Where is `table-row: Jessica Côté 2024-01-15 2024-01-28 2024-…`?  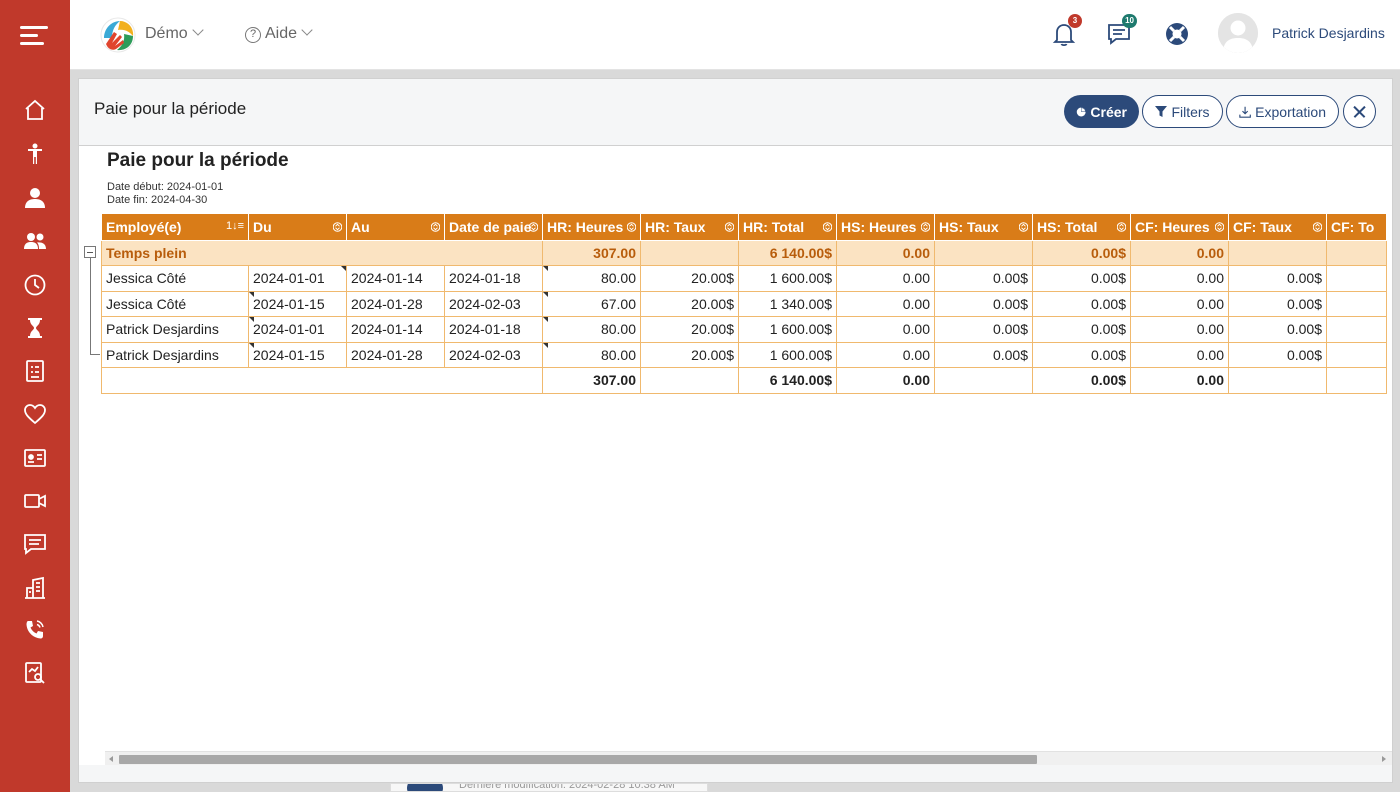
table-row: Jessica Côté 2024-01-15 2024-01-28 2024-… is located at coordinates (744, 303).